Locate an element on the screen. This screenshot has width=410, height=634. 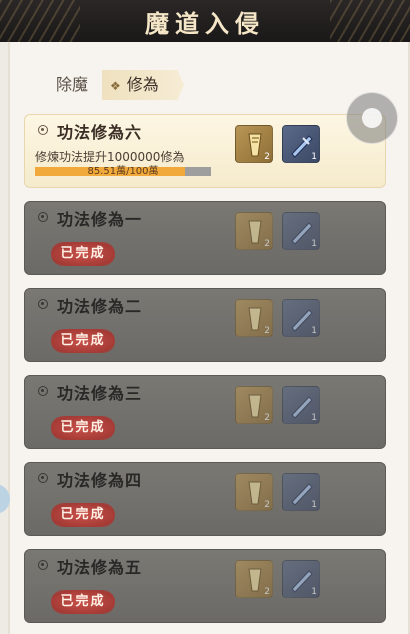
quest-card-completed: 功法修為三 已完成 2 1 is located at coordinates (205, 412).